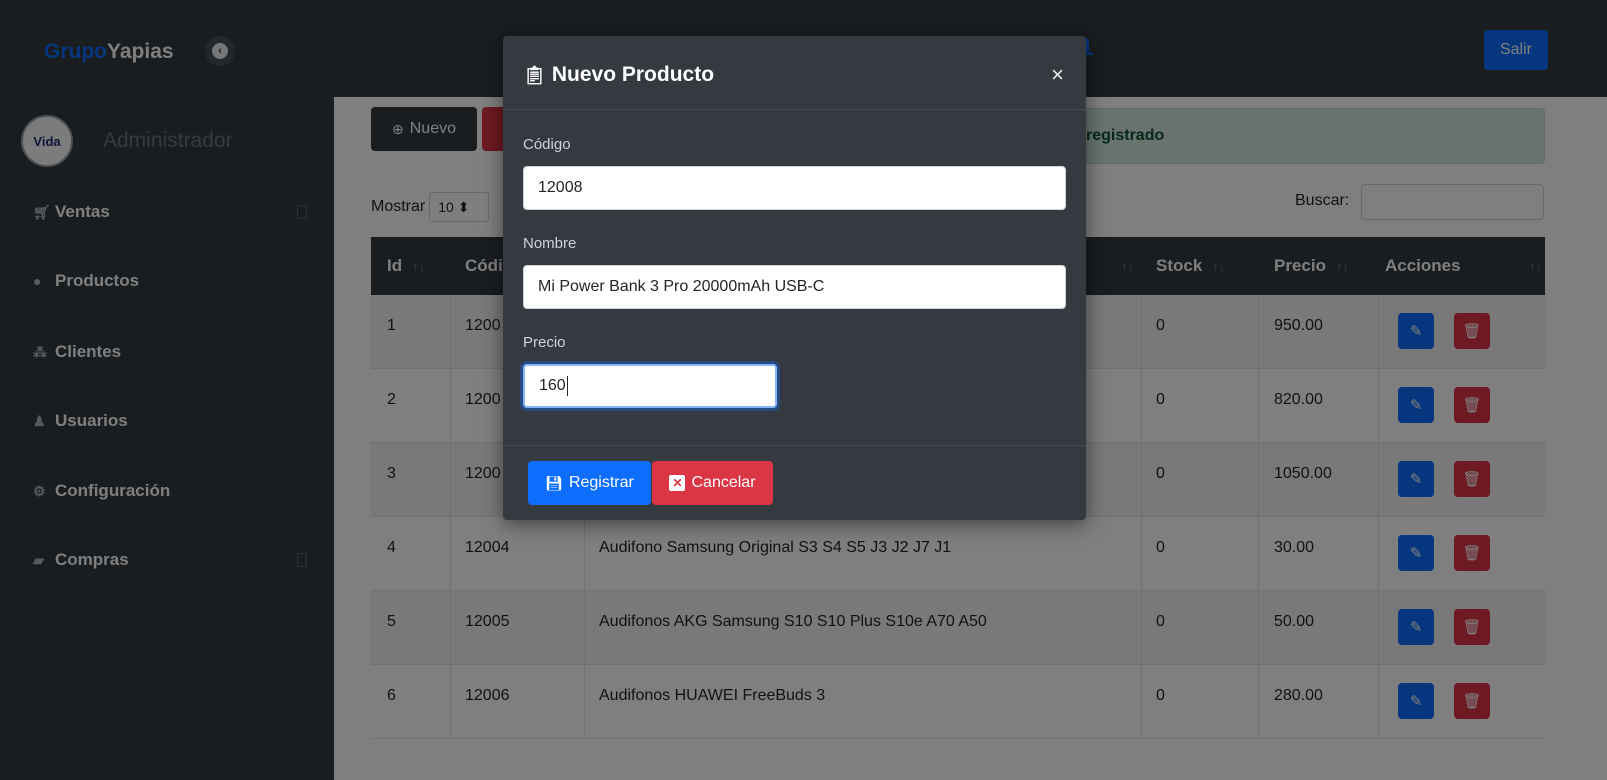  I want to click on nombre-label: Nombre, so click(550, 243).